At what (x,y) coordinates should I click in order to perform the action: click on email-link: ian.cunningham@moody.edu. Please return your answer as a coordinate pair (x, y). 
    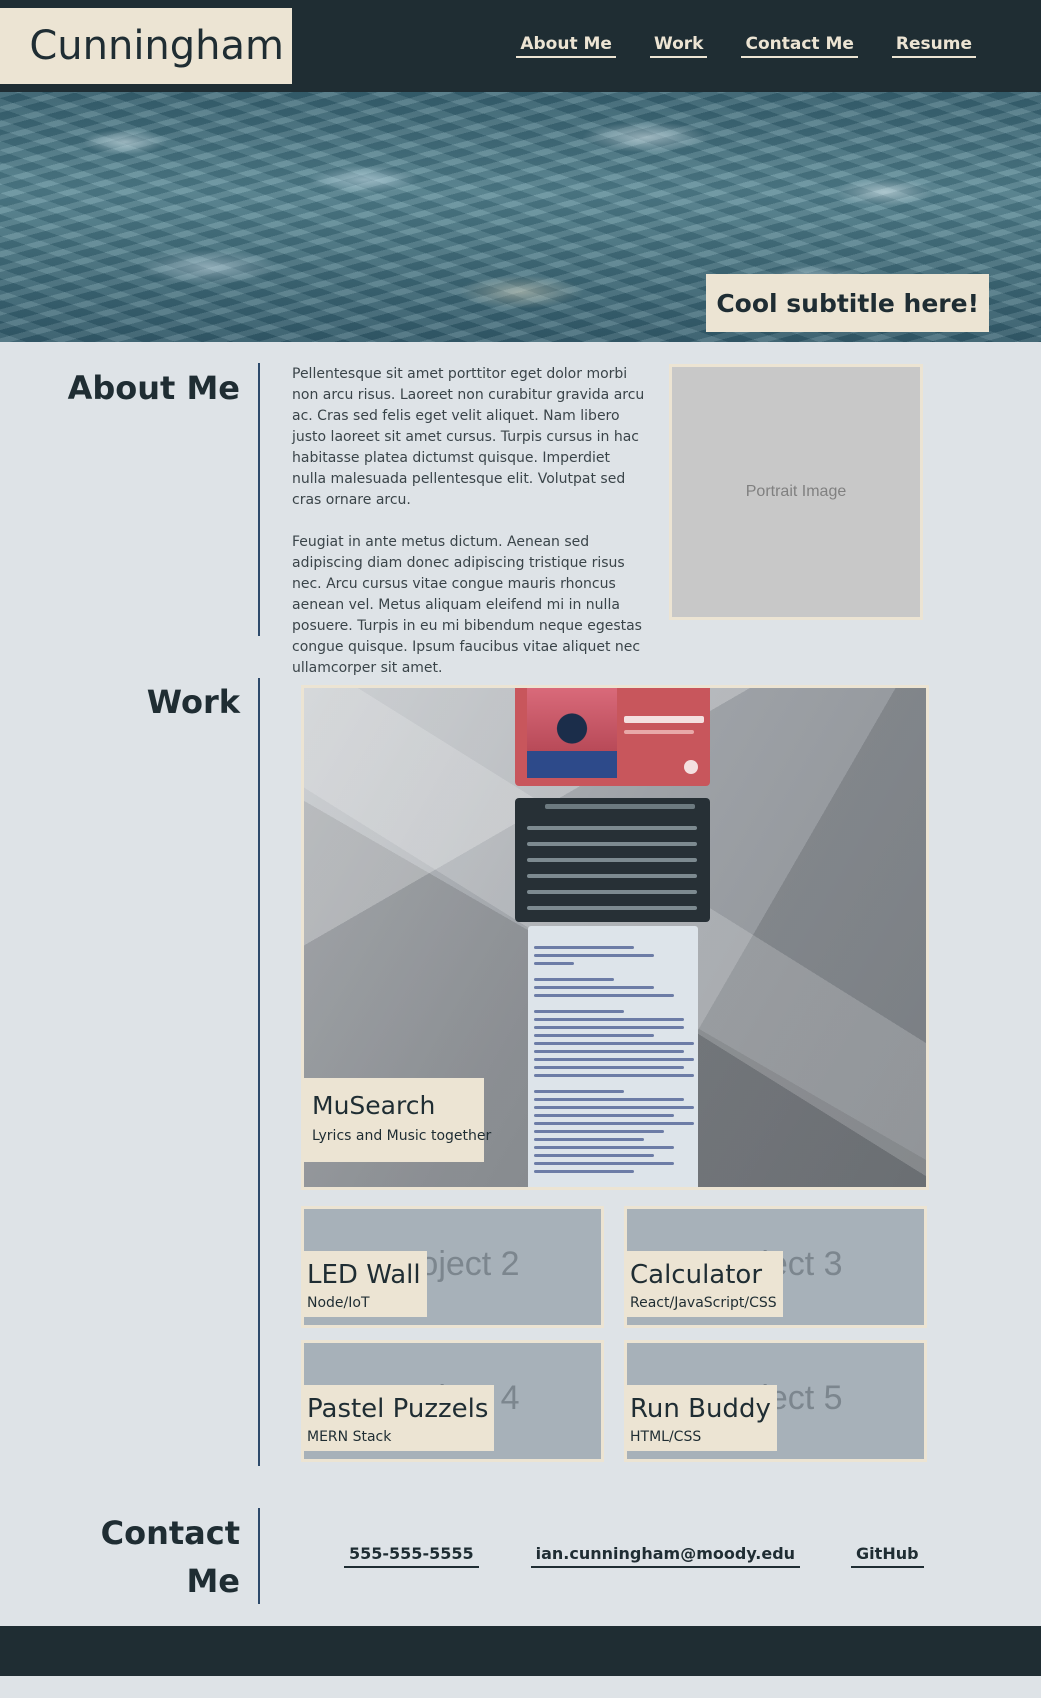
    Looking at the image, I should click on (665, 1556).